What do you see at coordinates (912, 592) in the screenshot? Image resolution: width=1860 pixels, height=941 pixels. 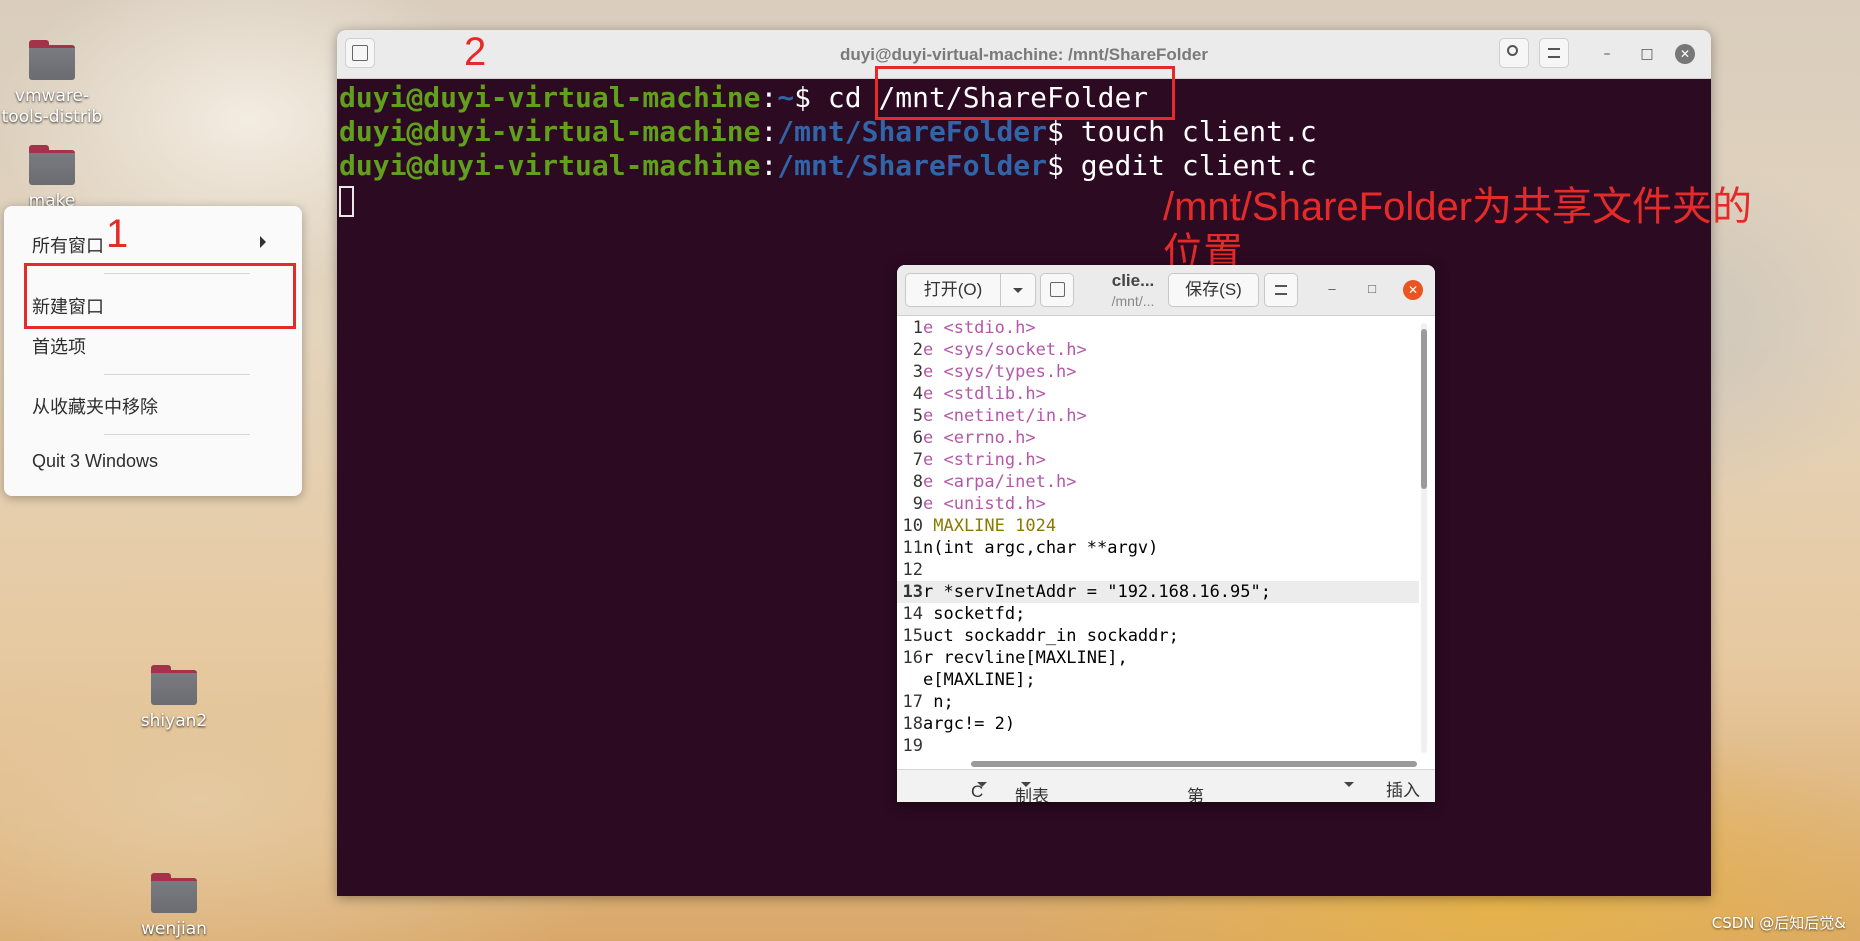 I see `line-number: 13` at bounding box center [912, 592].